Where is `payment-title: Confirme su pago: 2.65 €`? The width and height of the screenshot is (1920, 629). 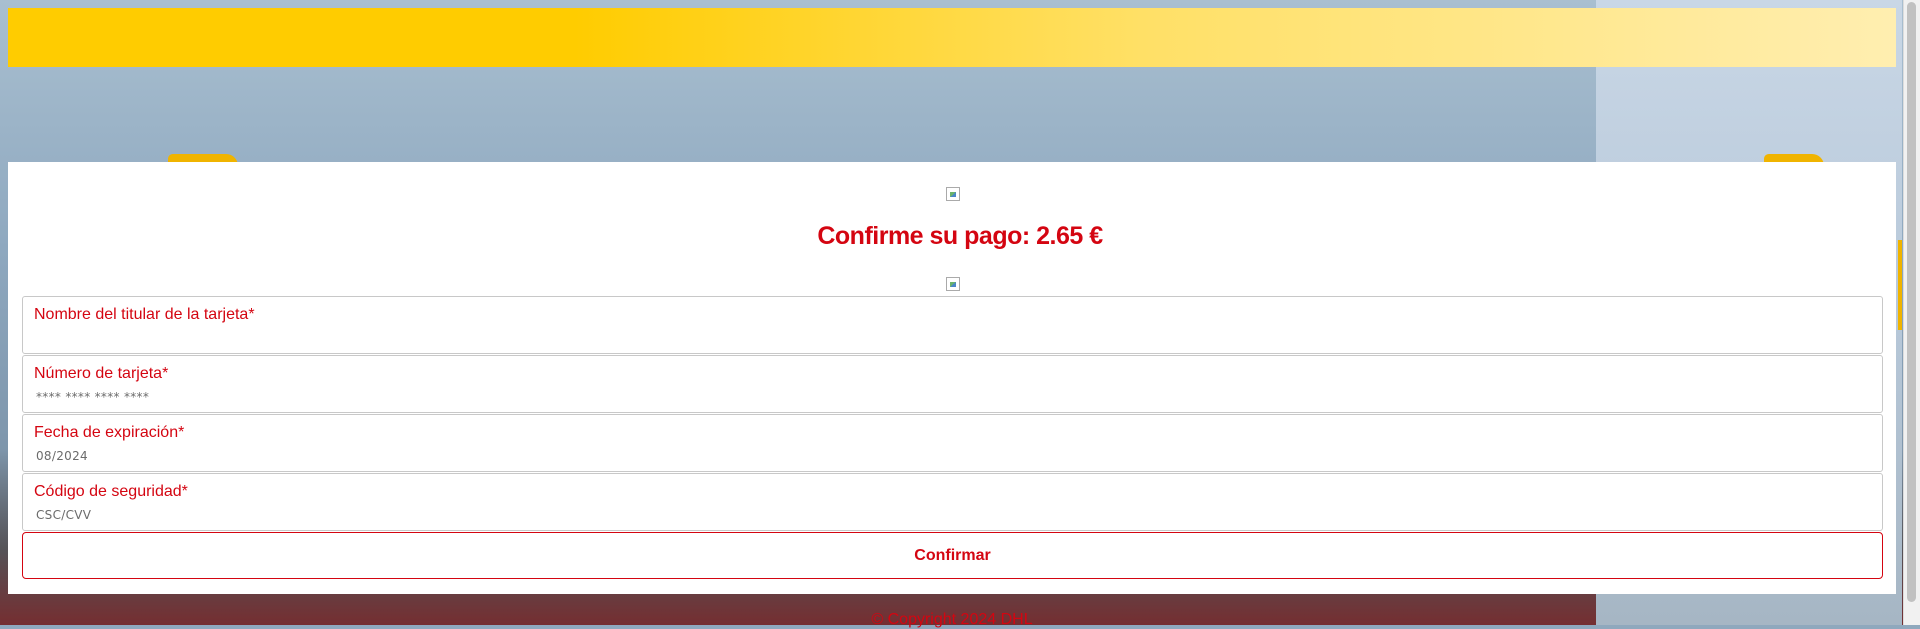
payment-title: Confirme su pago: 2.65 € is located at coordinates (960, 236).